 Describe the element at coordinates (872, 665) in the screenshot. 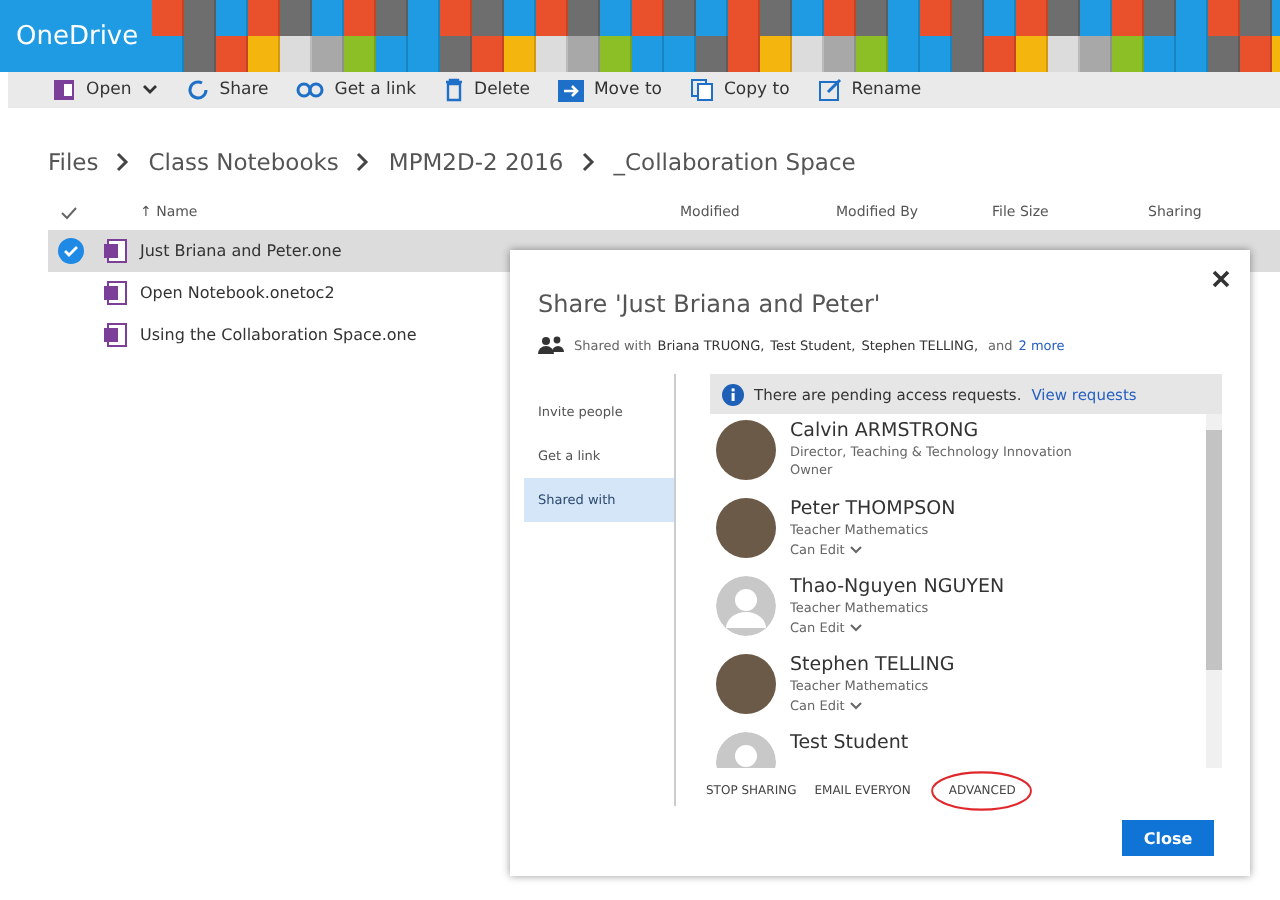

I see `person-name: Stephen TELLING` at that location.